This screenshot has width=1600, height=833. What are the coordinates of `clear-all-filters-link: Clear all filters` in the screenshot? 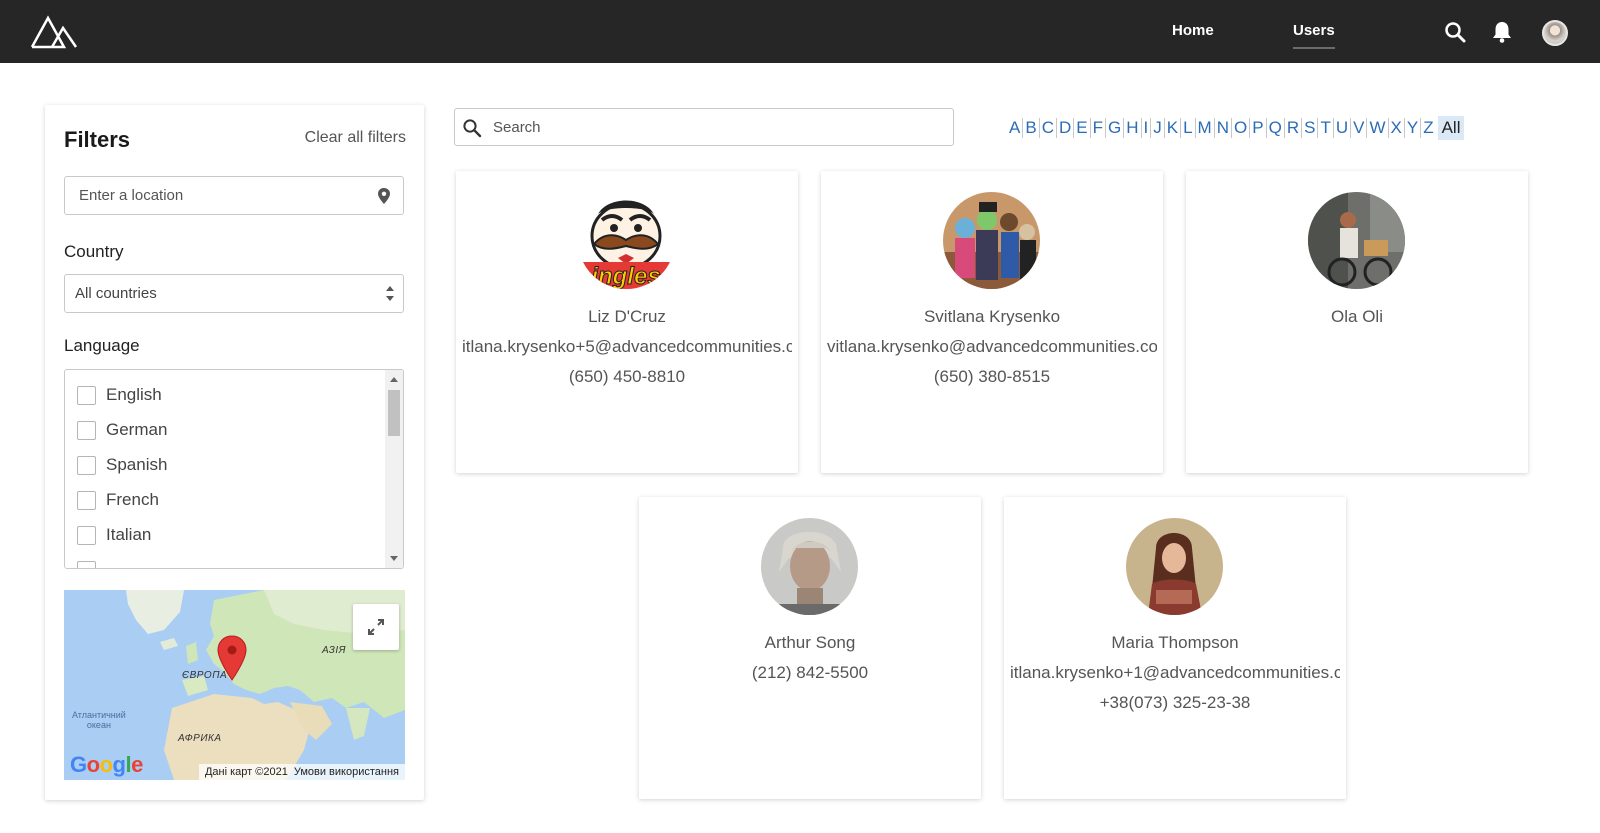 It's located at (355, 138).